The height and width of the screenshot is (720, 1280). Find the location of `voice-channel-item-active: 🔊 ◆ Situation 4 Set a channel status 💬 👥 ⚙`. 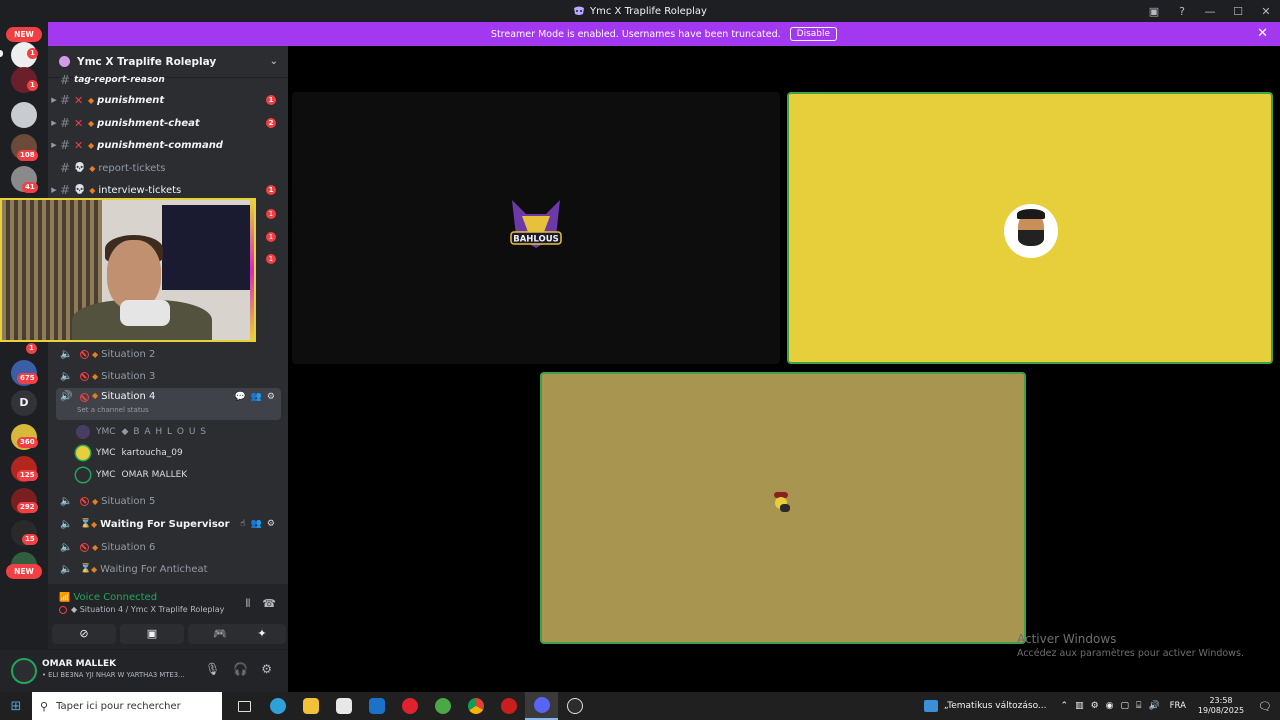

voice-channel-item-active: 🔊 ◆ Situation 4 Set a channel status 💬 👥 ⚙ is located at coordinates (168, 404).